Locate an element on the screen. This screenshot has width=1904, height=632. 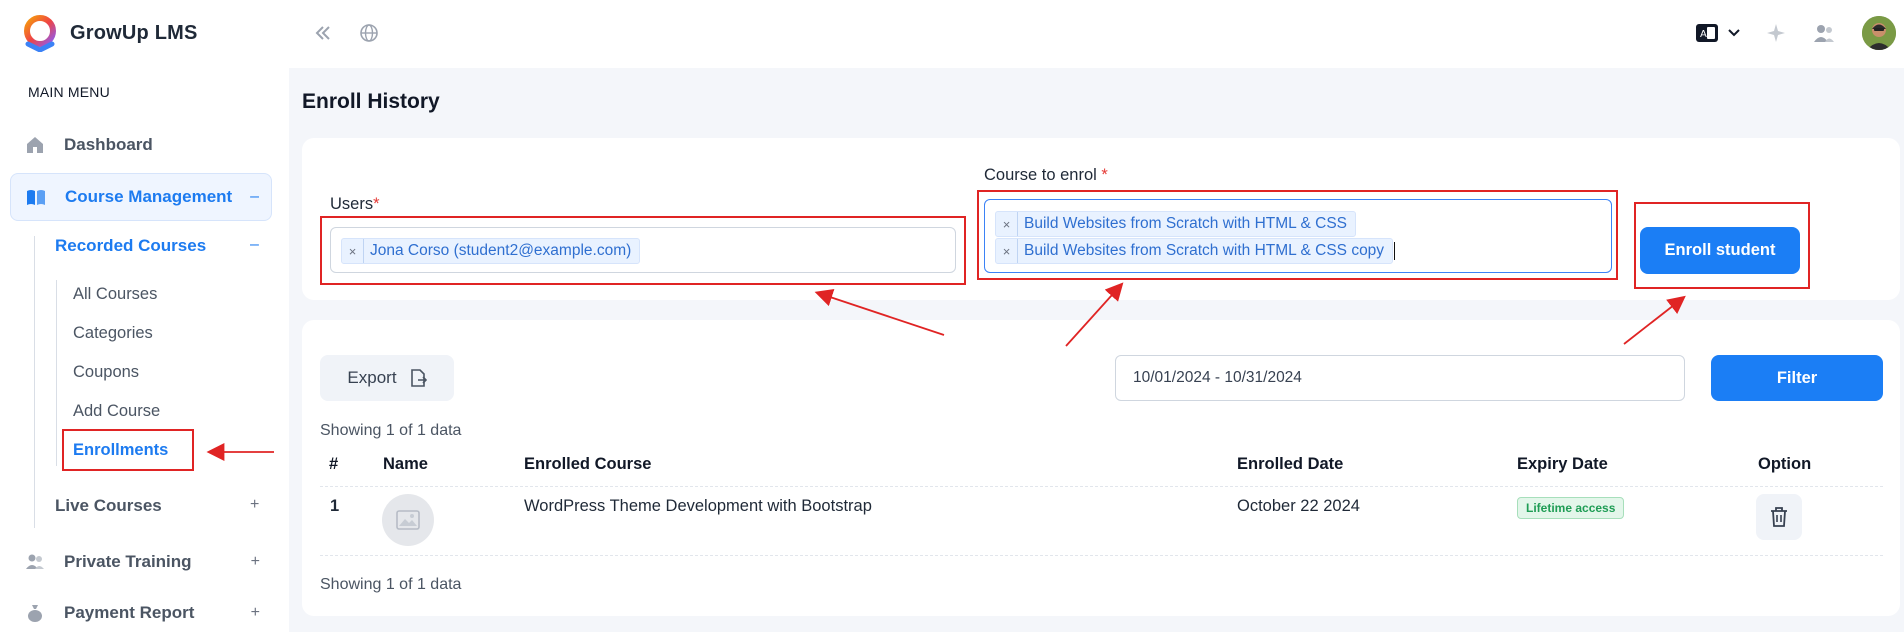
row-index: 1 is located at coordinates (335, 506).